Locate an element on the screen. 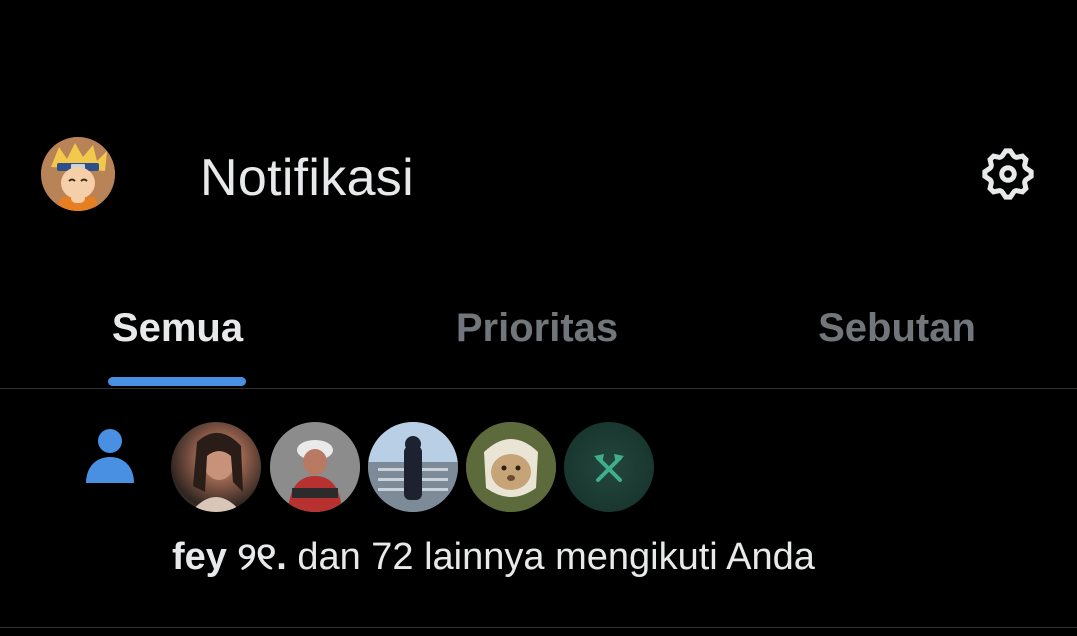 Image resolution: width=1077 pixels, height=636 pixels. person-icon is located at coordinates (110, 456).